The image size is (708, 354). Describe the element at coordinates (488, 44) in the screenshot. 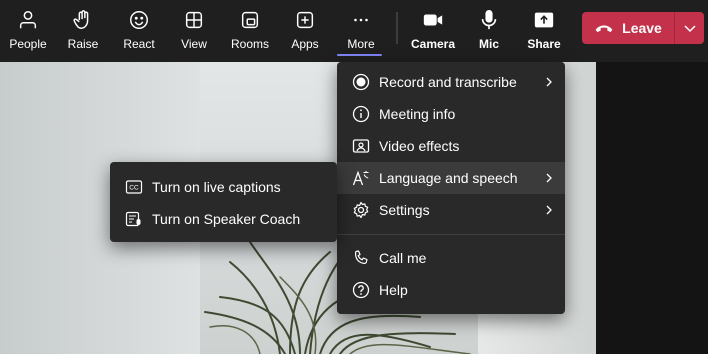

I see `mic-label: Mic` at that location.